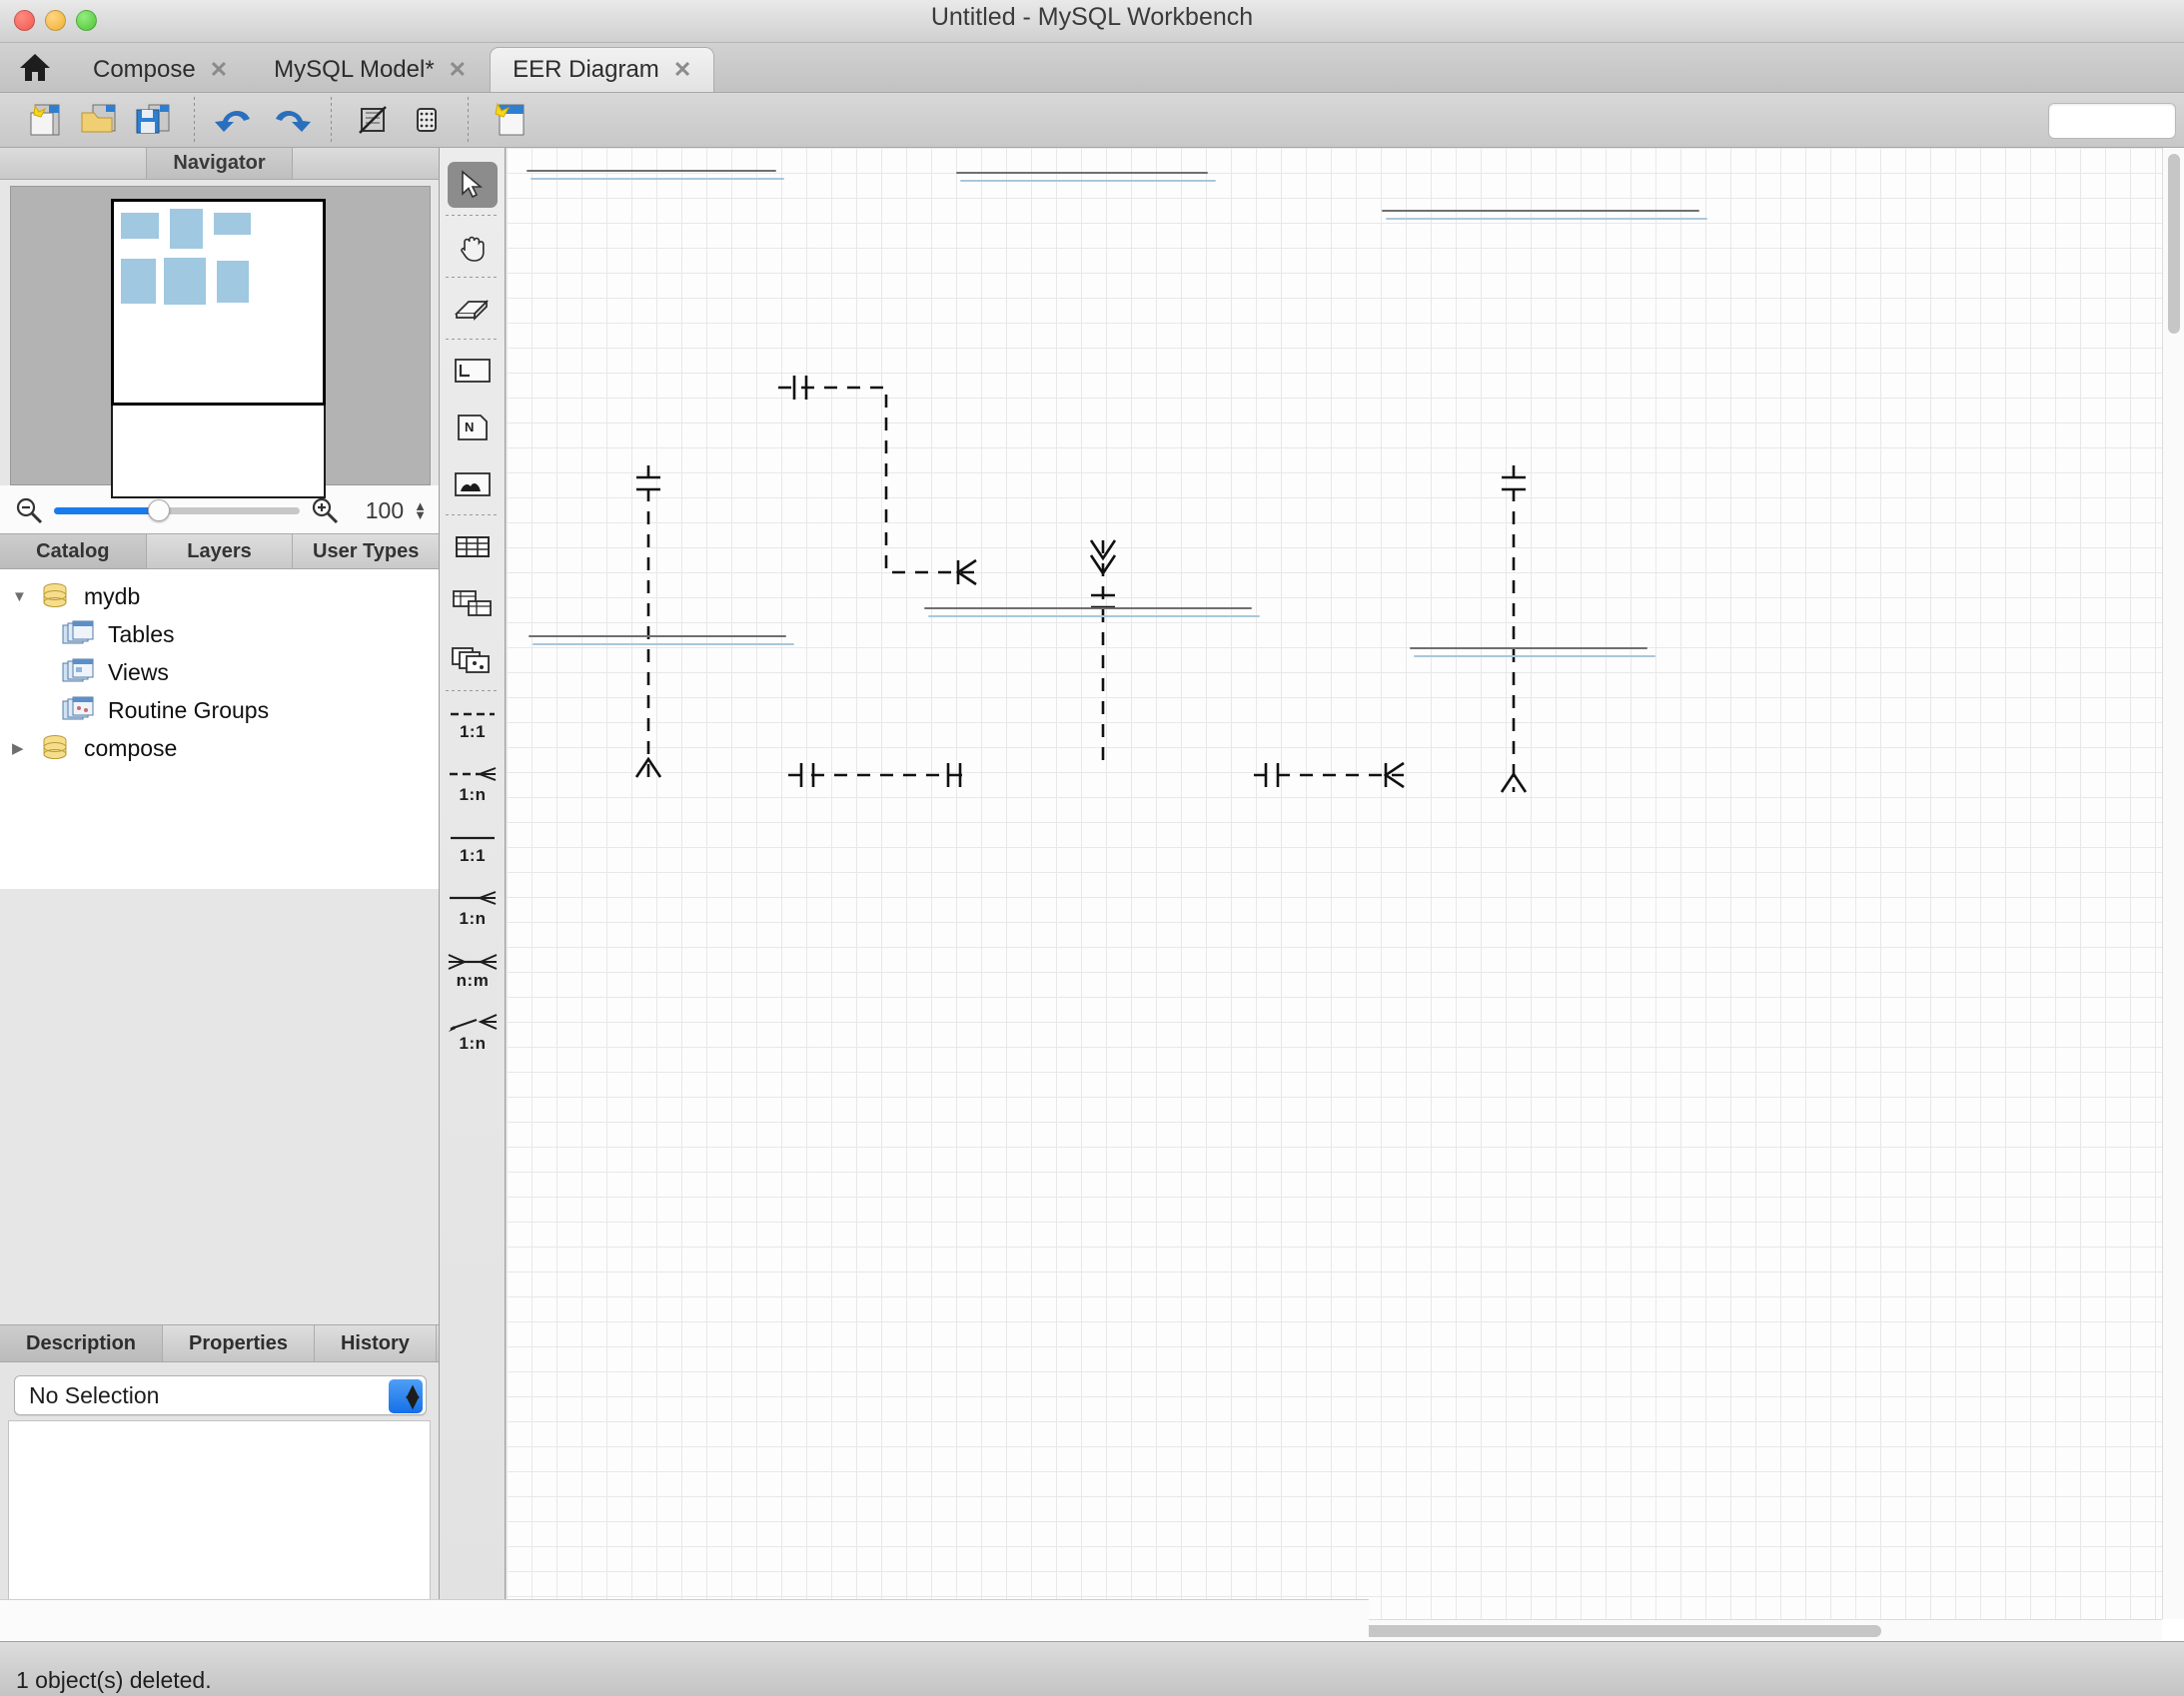 The image size is (2184, 1696). I want to click on eraser-tool, so click(473, 308).